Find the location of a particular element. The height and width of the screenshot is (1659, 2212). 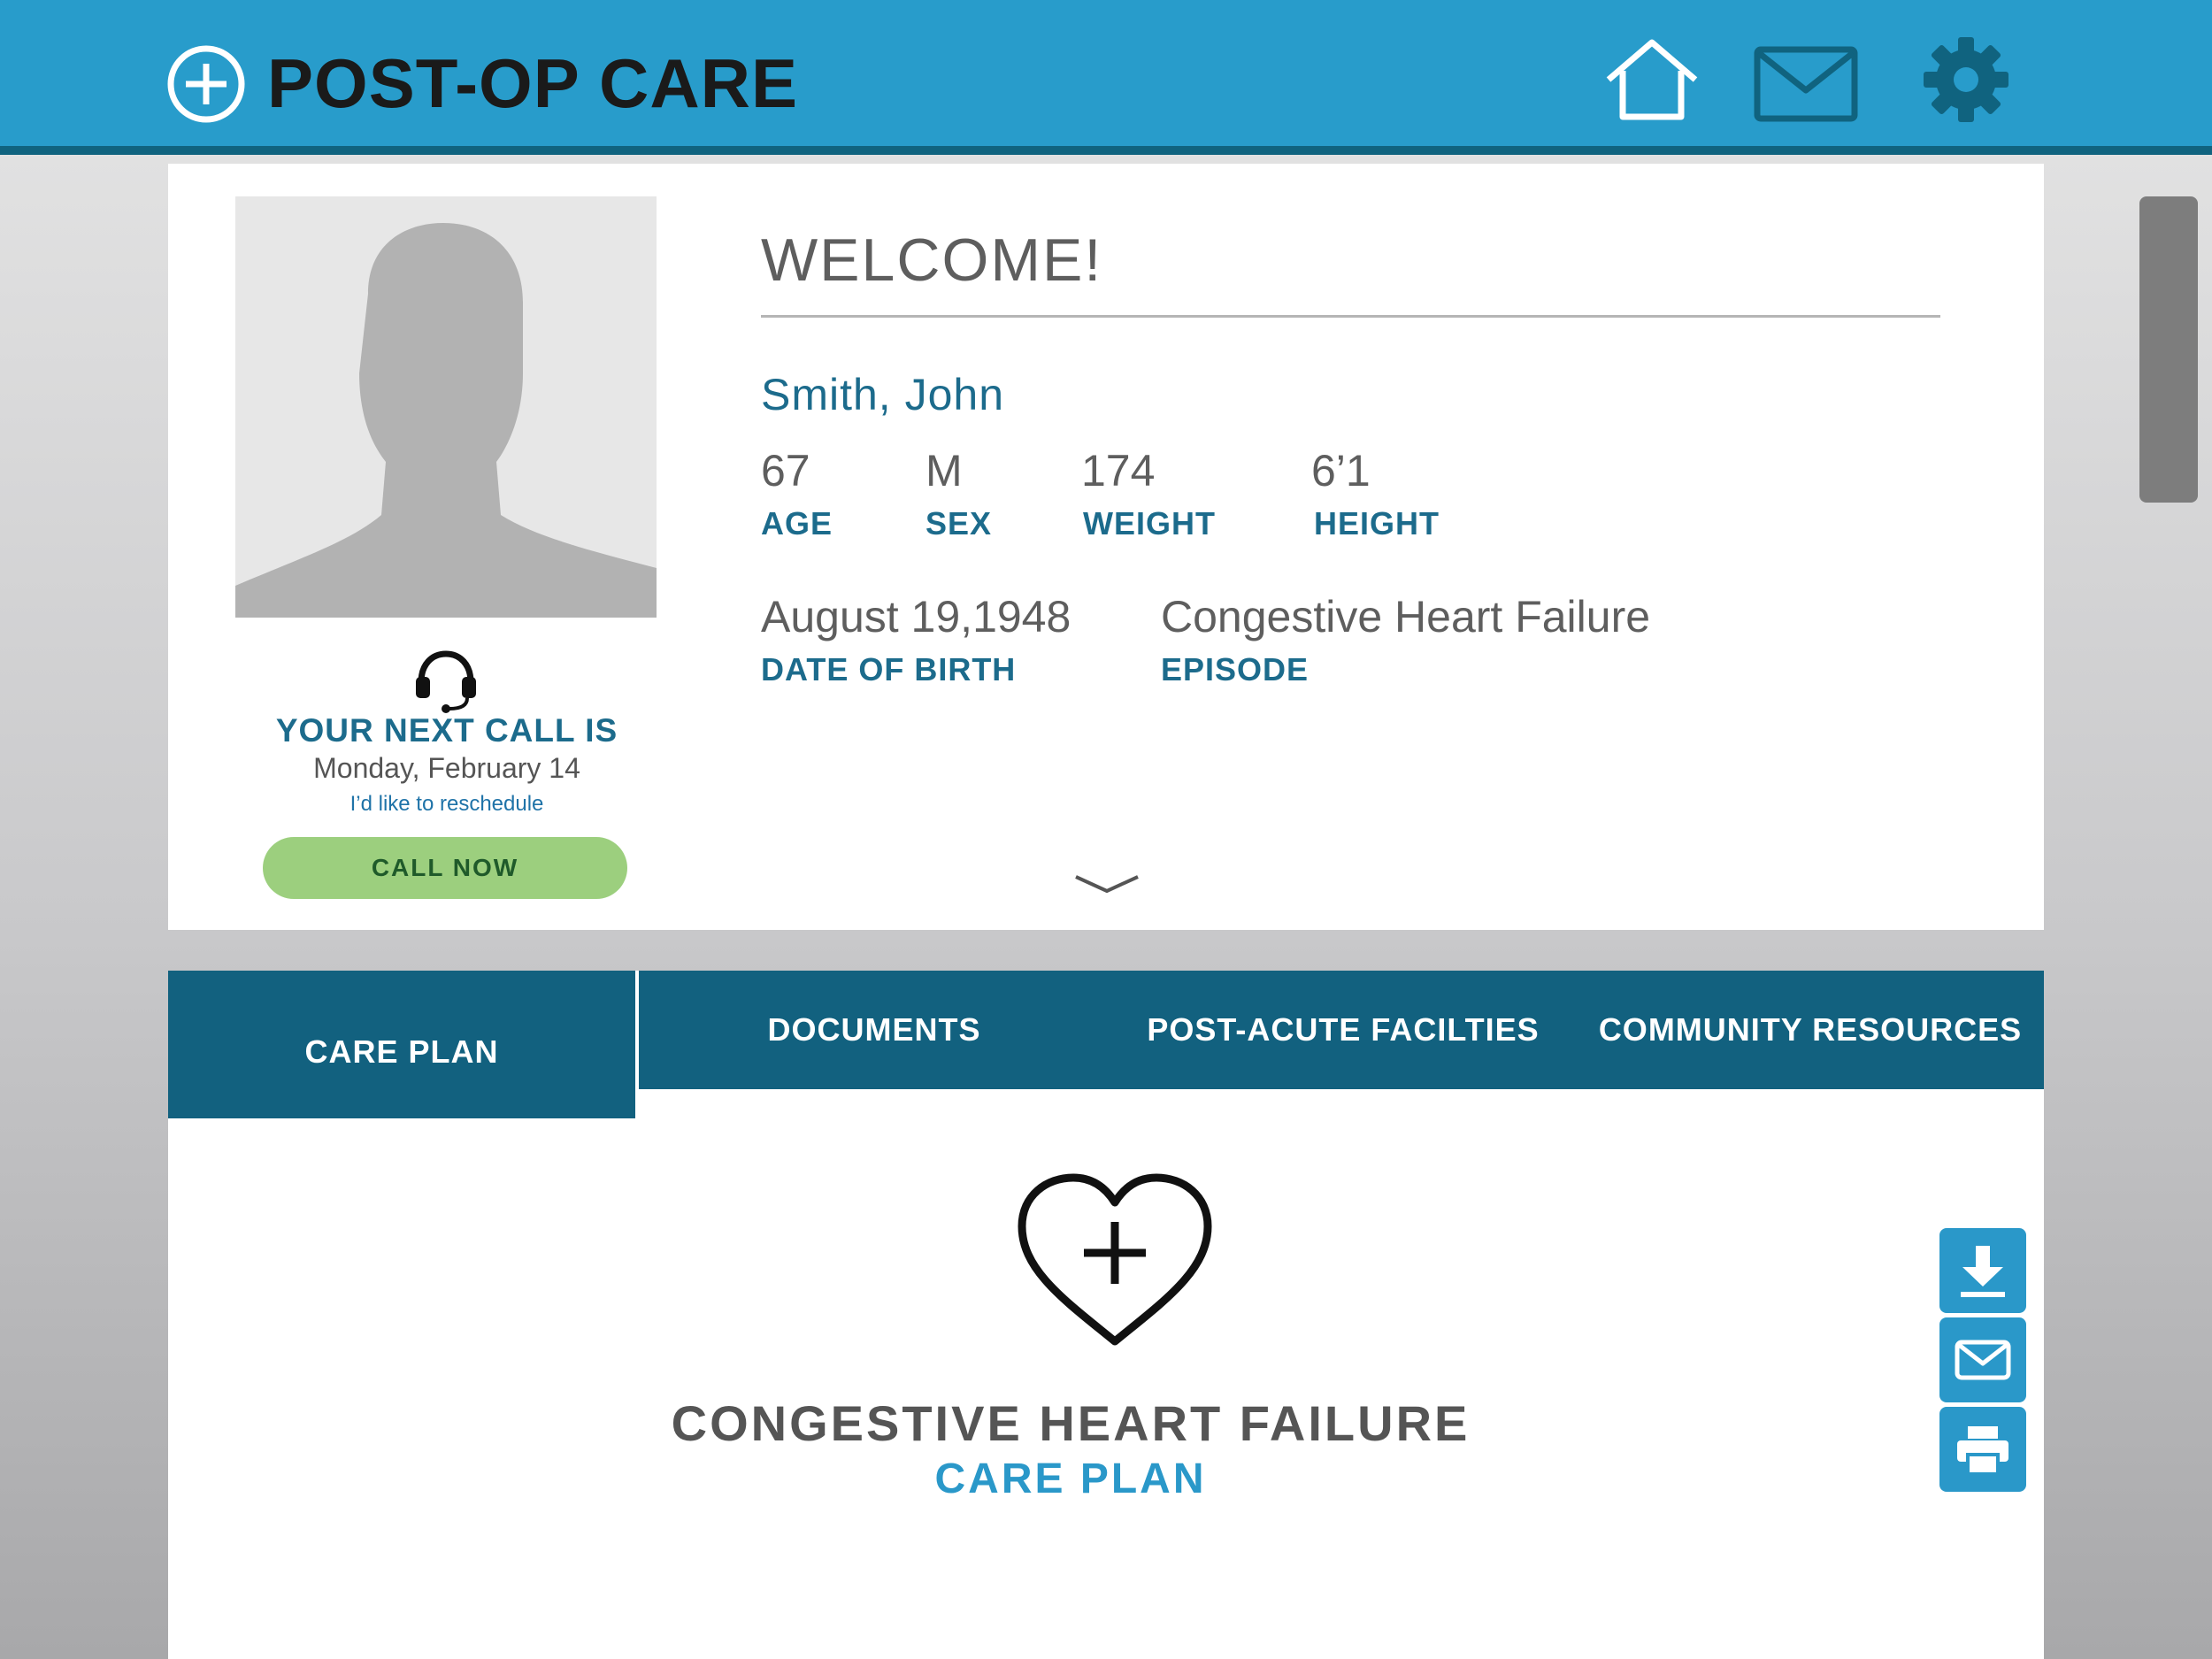

care-plan-title: CONGESTIVE HEART FAILURE is located at coordinates (1071, 1423).